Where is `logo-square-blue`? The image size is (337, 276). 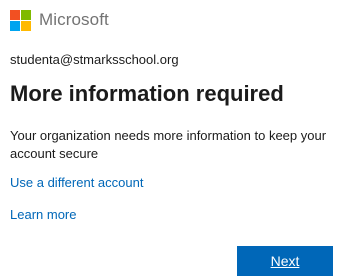 logo-square-blue is located at coordinates (15, 25).